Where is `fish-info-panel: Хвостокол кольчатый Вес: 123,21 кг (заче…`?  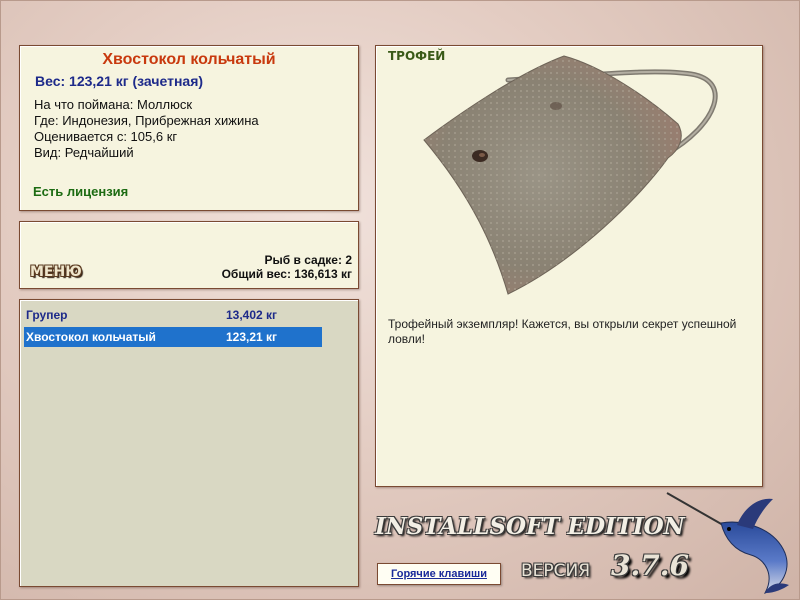 fish-info-panel: Хвостокол кольчатый Вес: 123,21 кг (заче… is located at coordinates (189, 128).